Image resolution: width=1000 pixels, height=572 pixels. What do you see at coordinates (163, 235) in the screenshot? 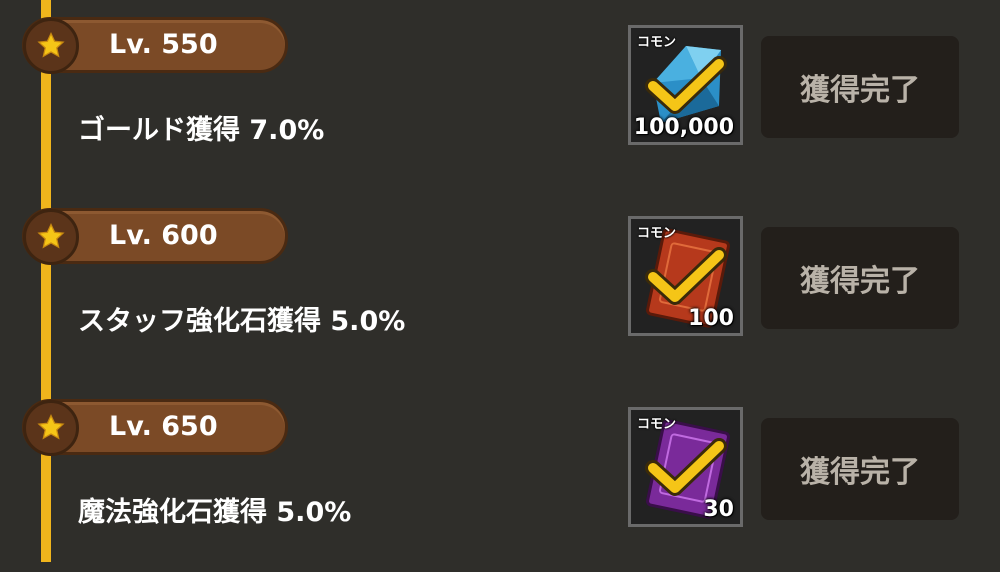
I see `level-label: Lv. 600` at bounding box center [163, 235].